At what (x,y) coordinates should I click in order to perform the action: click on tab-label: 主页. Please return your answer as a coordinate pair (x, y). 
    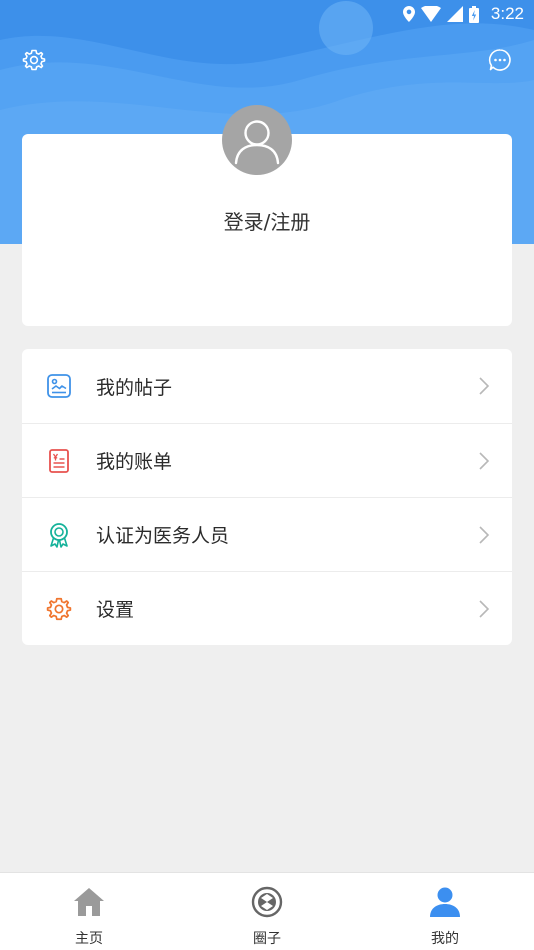
    Looking at the image, I should click on (89, 939).